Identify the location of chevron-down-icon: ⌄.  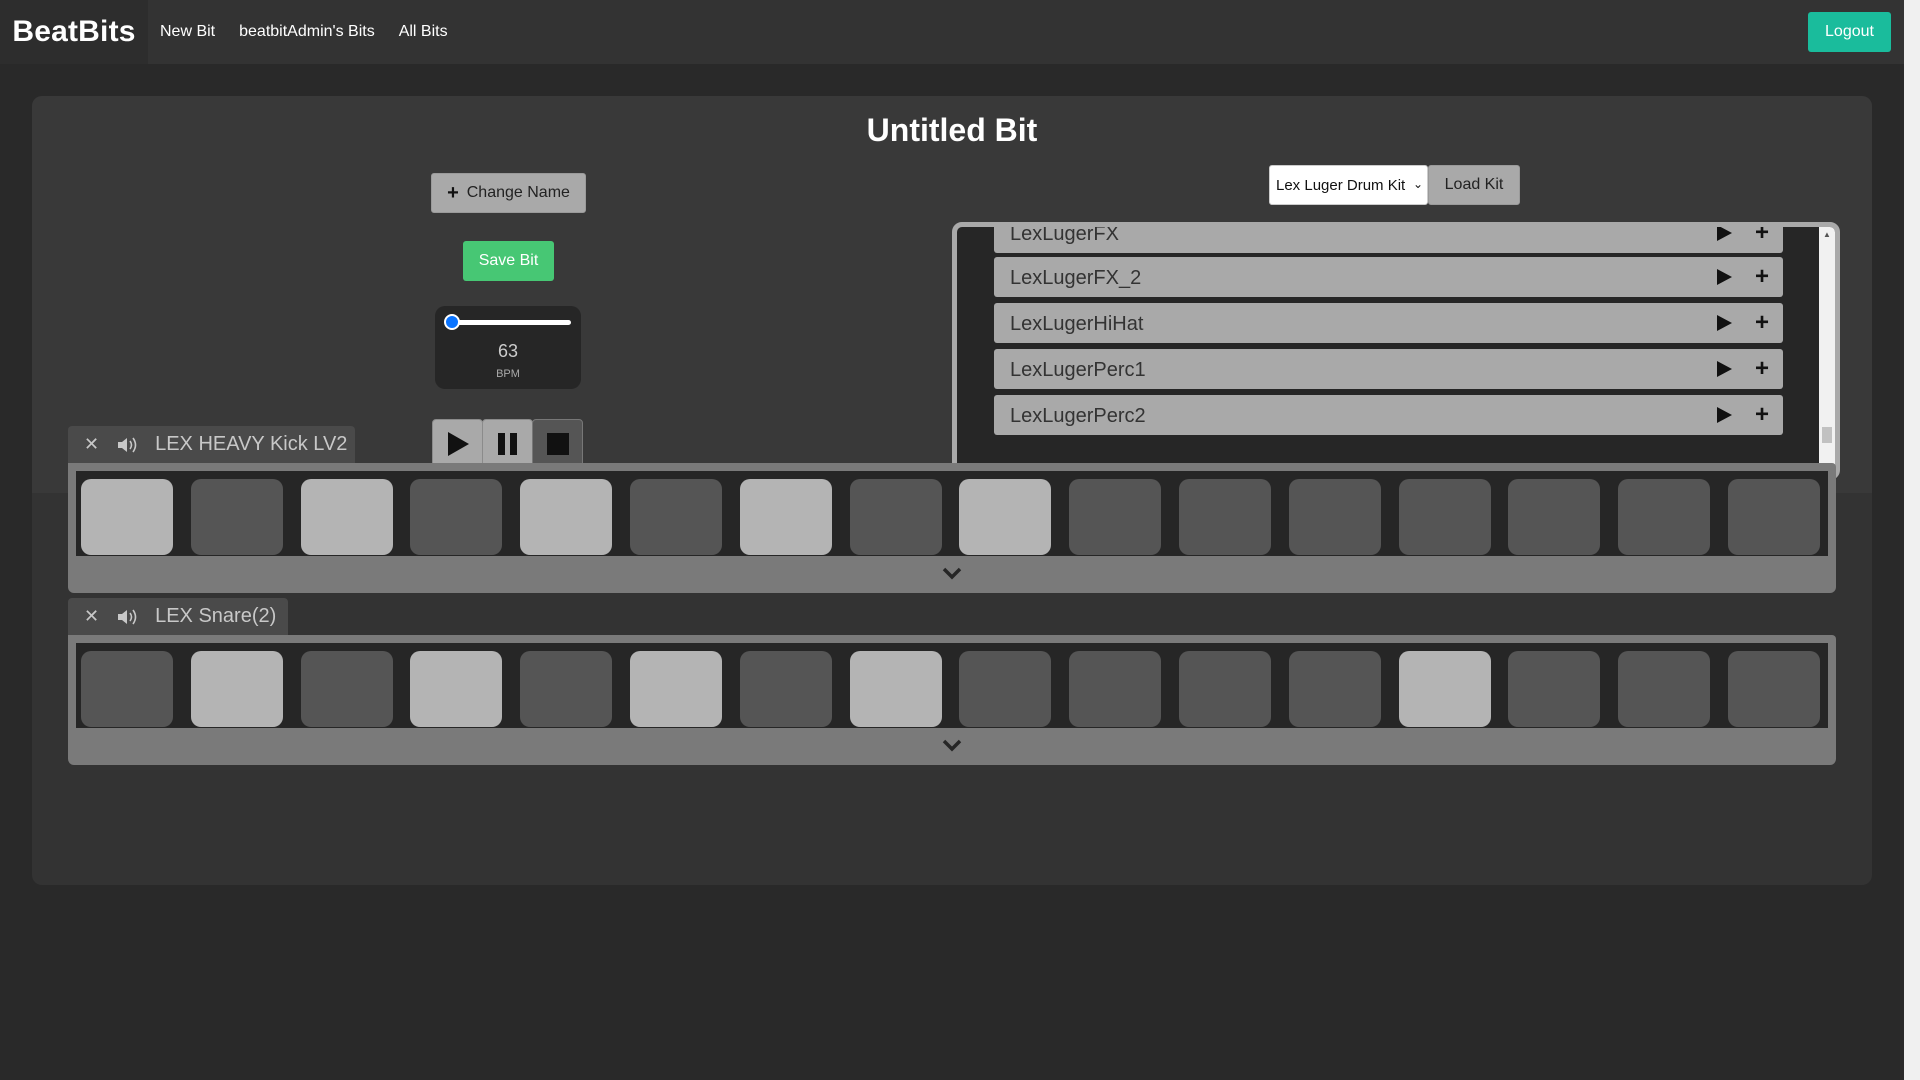
(1417, 184).